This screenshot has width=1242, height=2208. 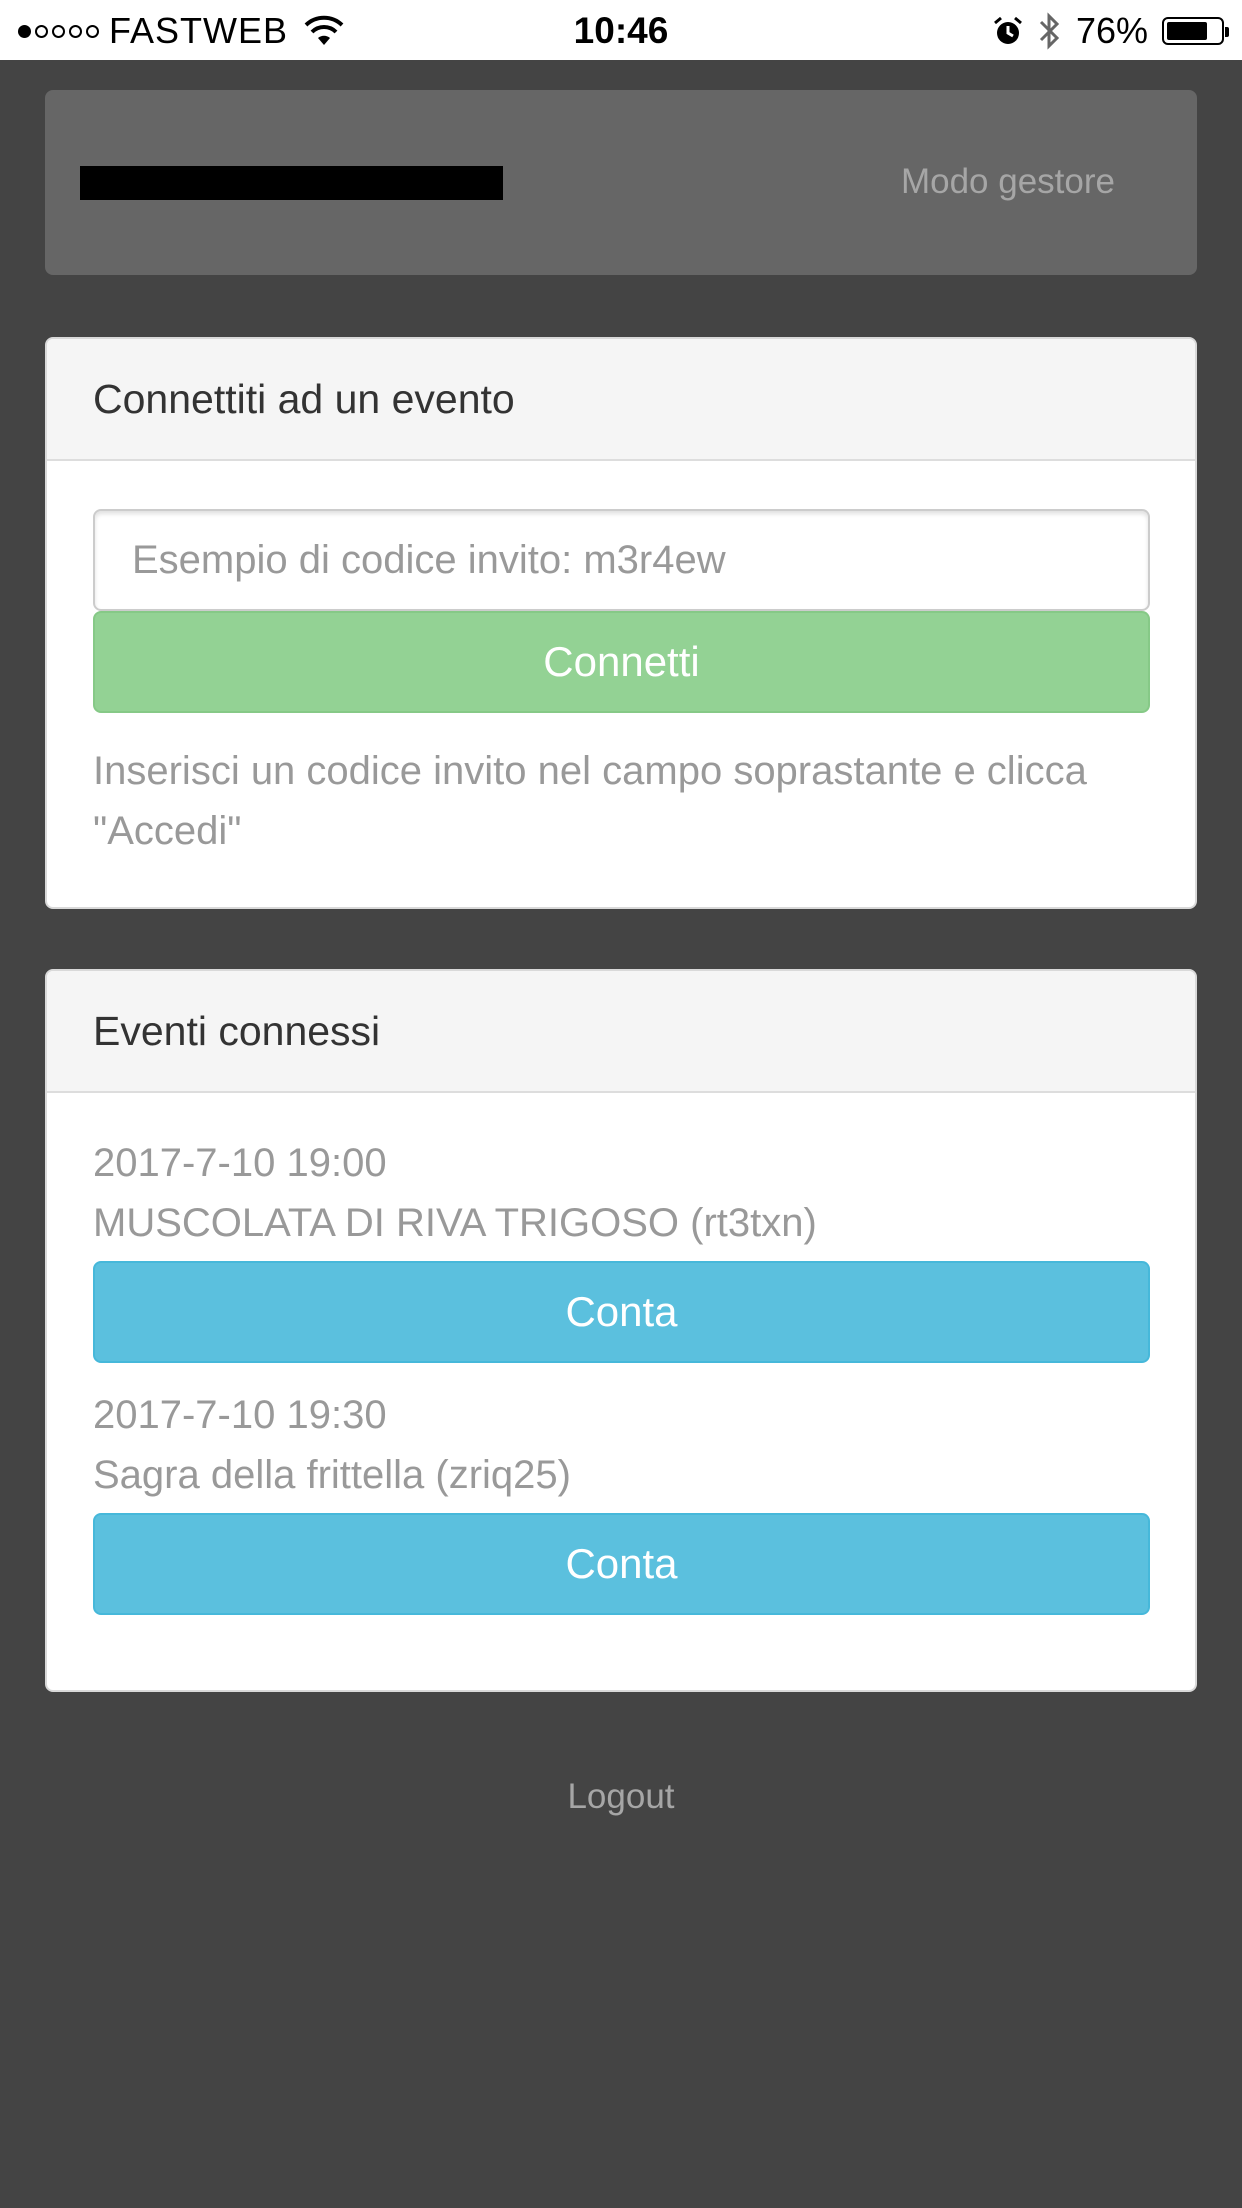 I want to click on events-panel-title: Eventi connessi, so click(x=621, y=1032).